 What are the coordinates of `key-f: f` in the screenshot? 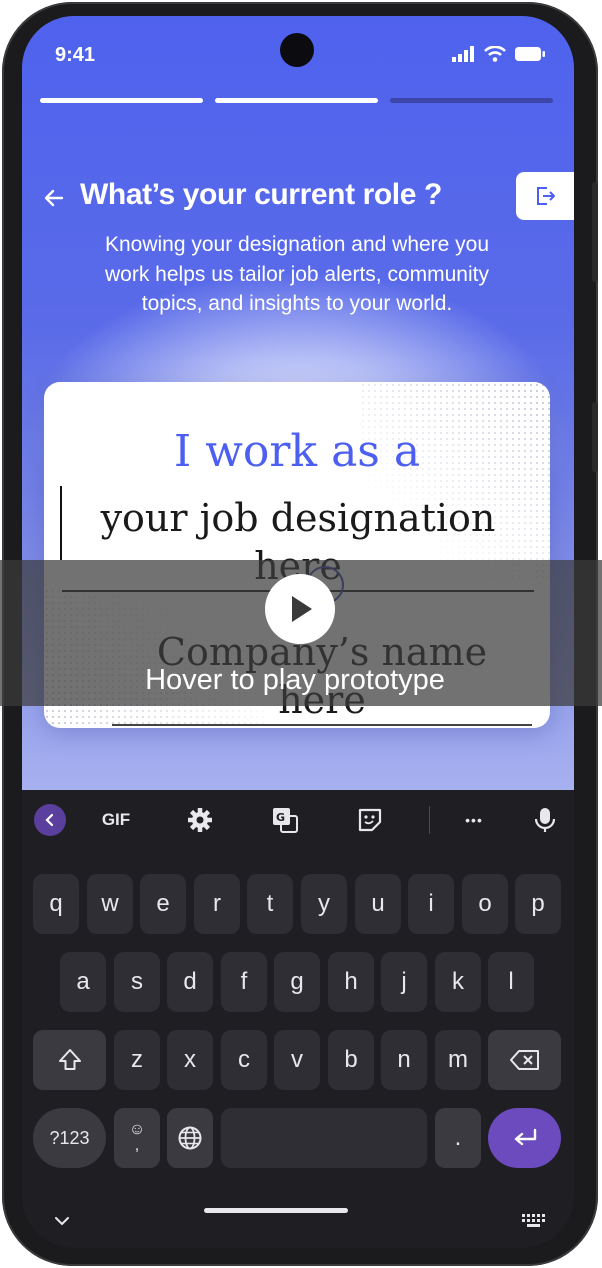 It's located at (244, 982).